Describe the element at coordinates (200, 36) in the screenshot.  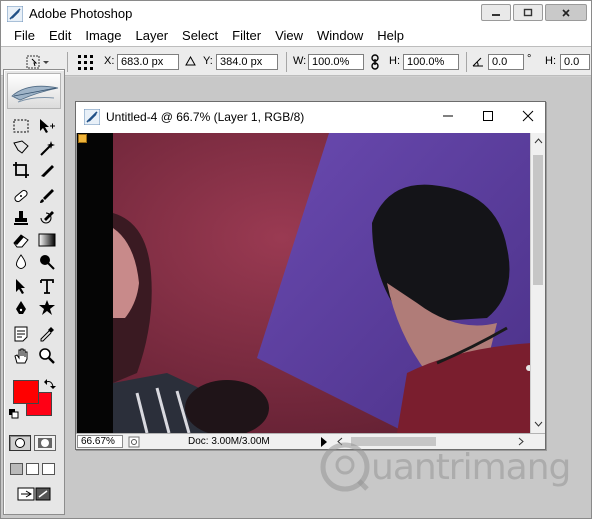
I see `menu-select: Select` at that location.